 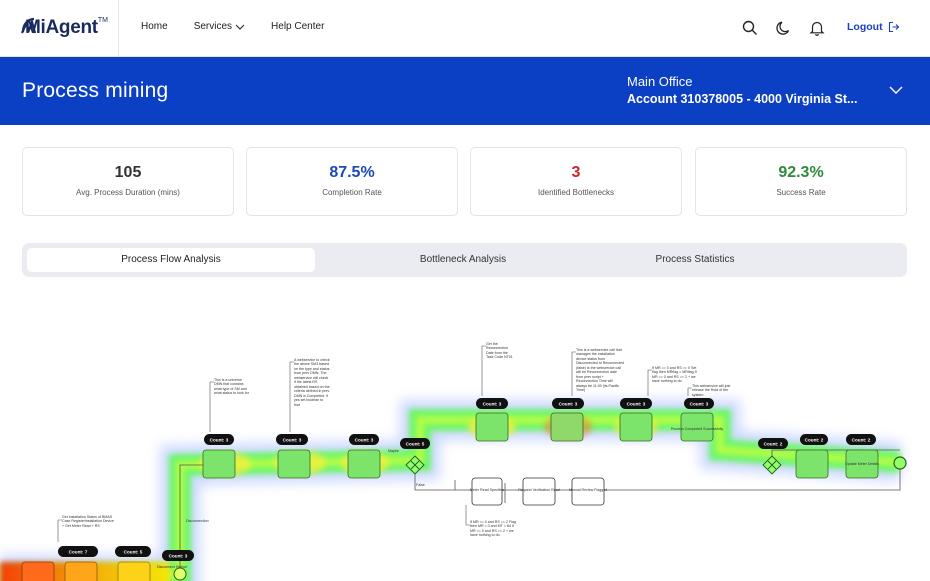 I want to click on nav-home-link: Home, so click(x=154, y=26).